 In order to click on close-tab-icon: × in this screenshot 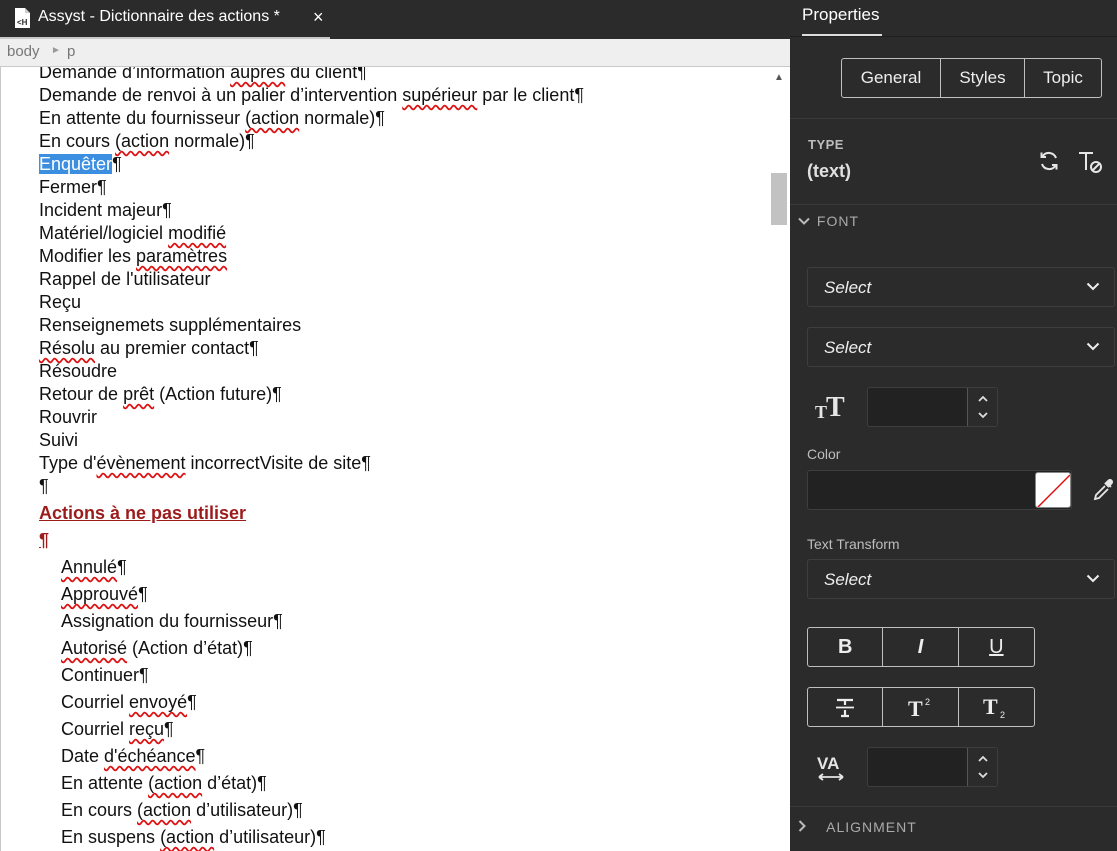, I will do `click(318, 17)`.